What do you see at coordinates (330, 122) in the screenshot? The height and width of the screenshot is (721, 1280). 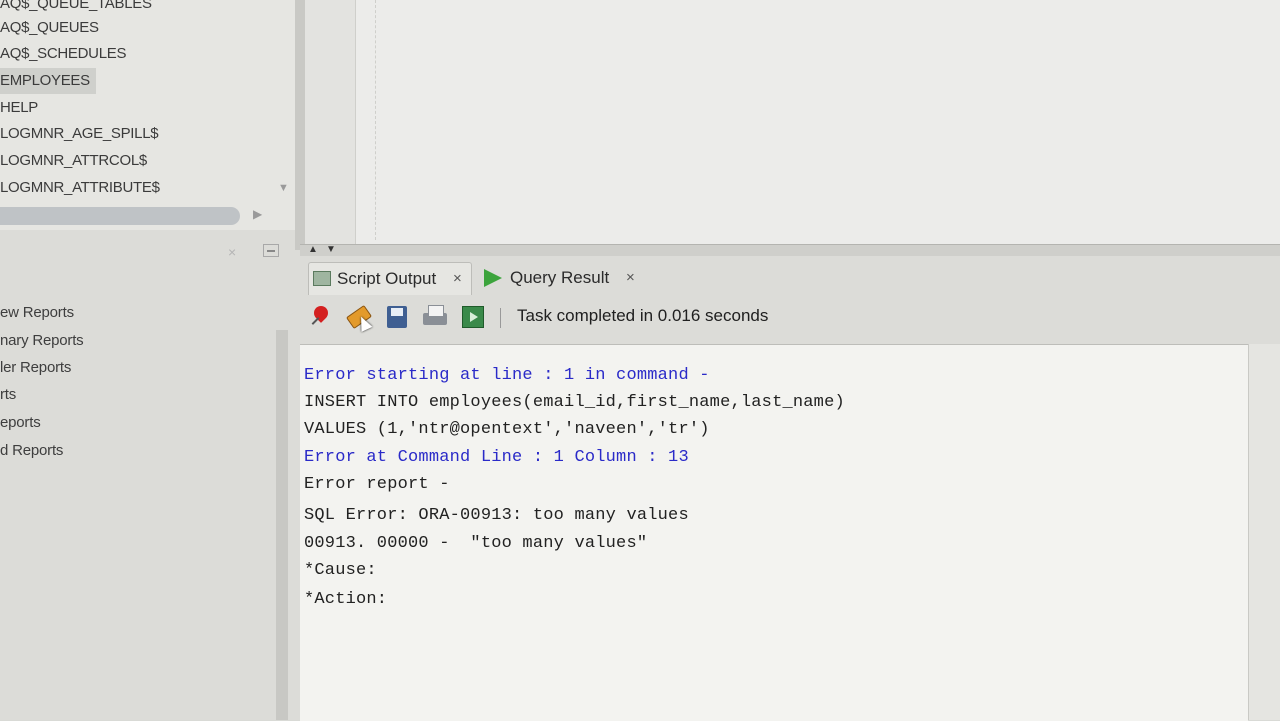 I see `editor-gutter` at bounding box center [330, 122].